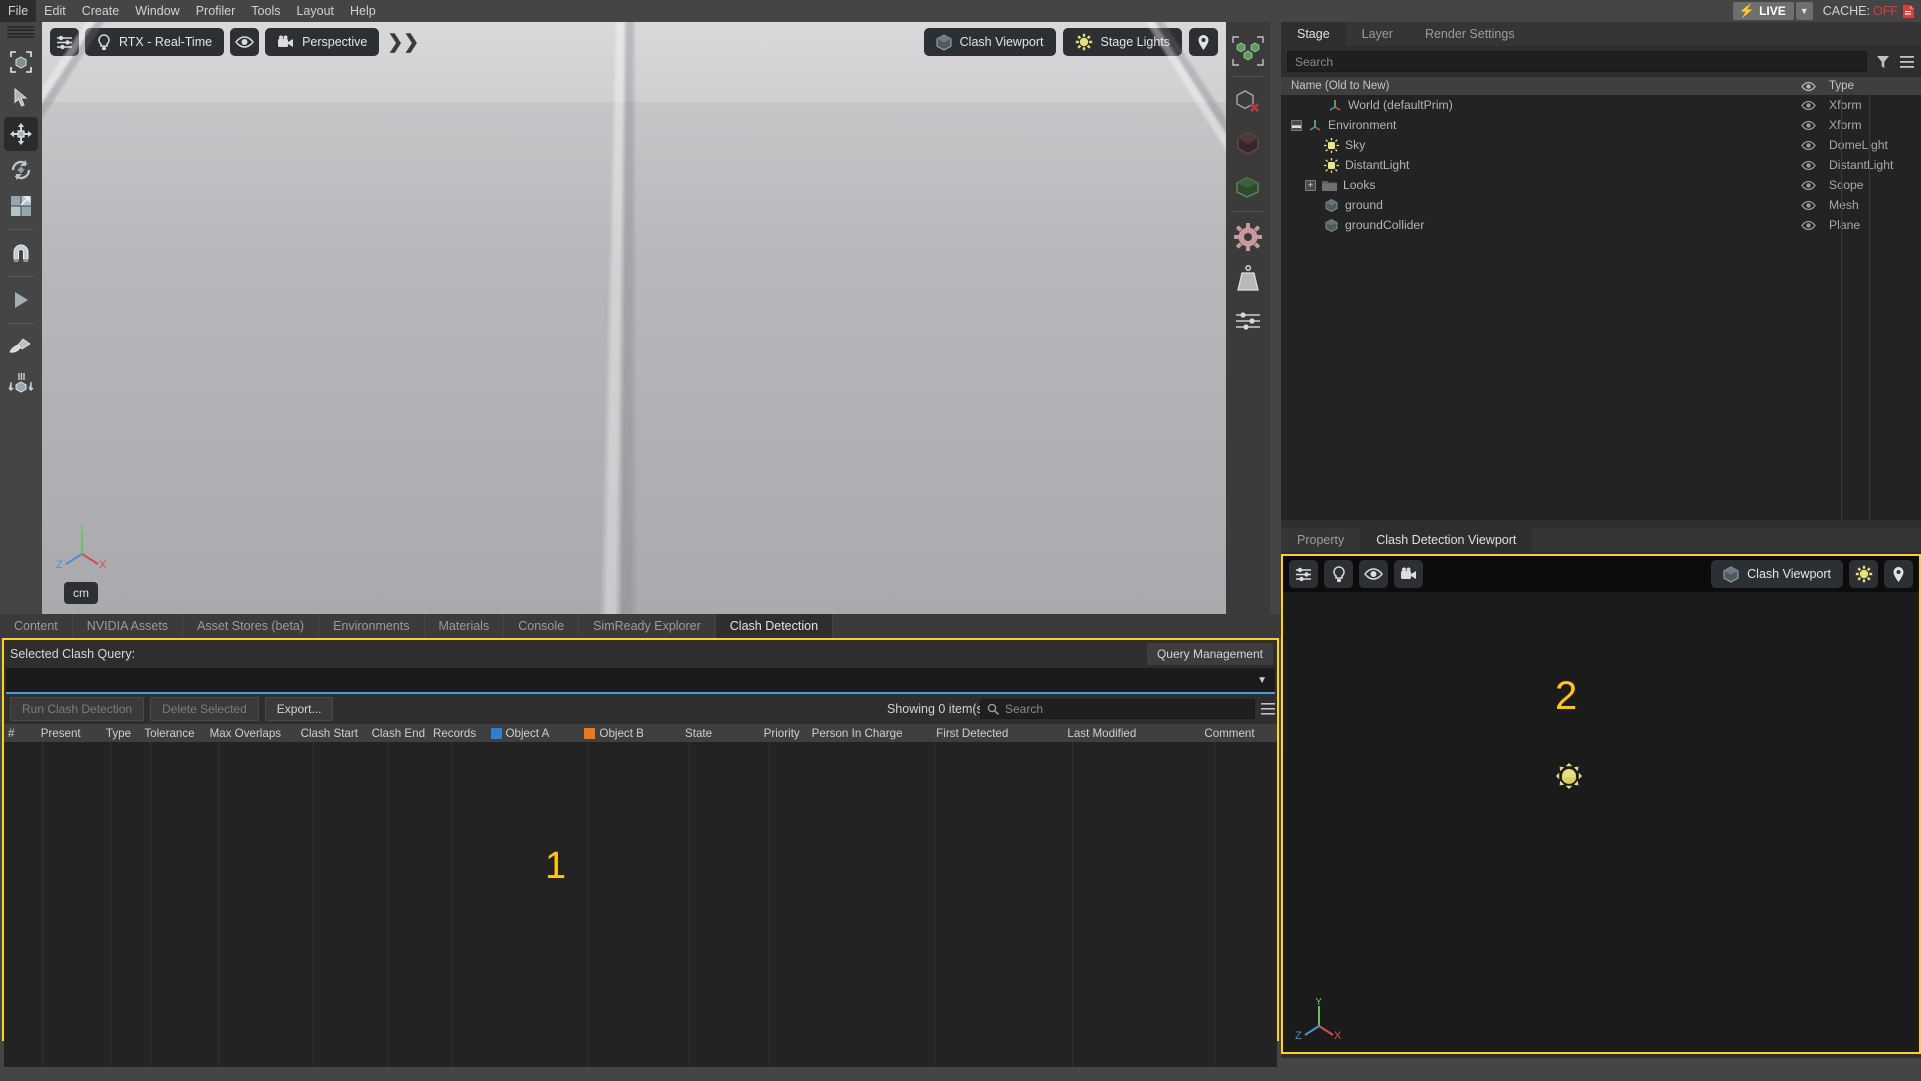 The width and height of the screenshot is (1921, 1081). I want to click on weight-icon, so click(1248, 279).